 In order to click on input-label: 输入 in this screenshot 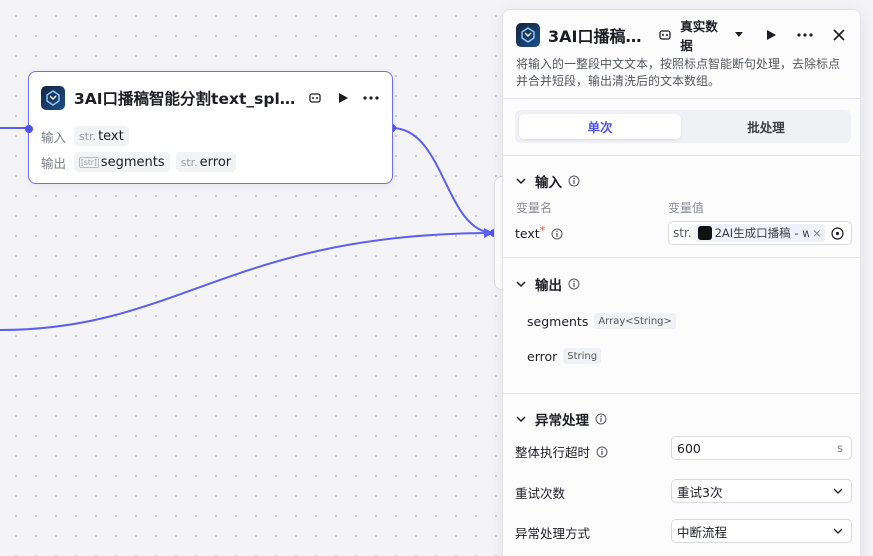, I will do `click(54, 137)`.